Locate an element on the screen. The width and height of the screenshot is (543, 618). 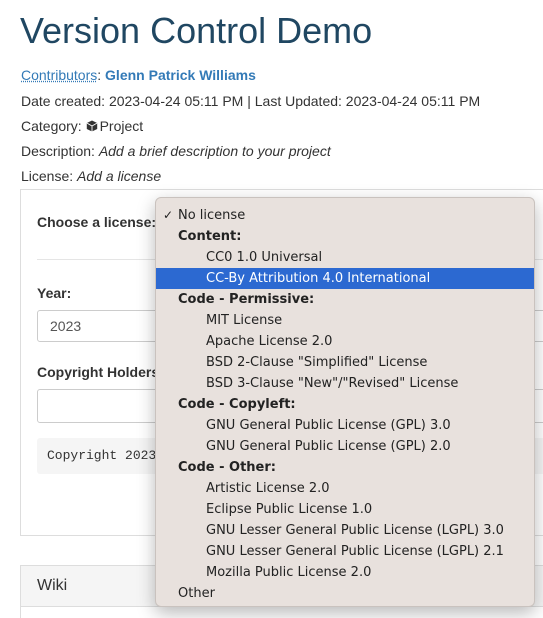
dropdown-option: Artistic License 2.0 is located at coordinates (345, 488).